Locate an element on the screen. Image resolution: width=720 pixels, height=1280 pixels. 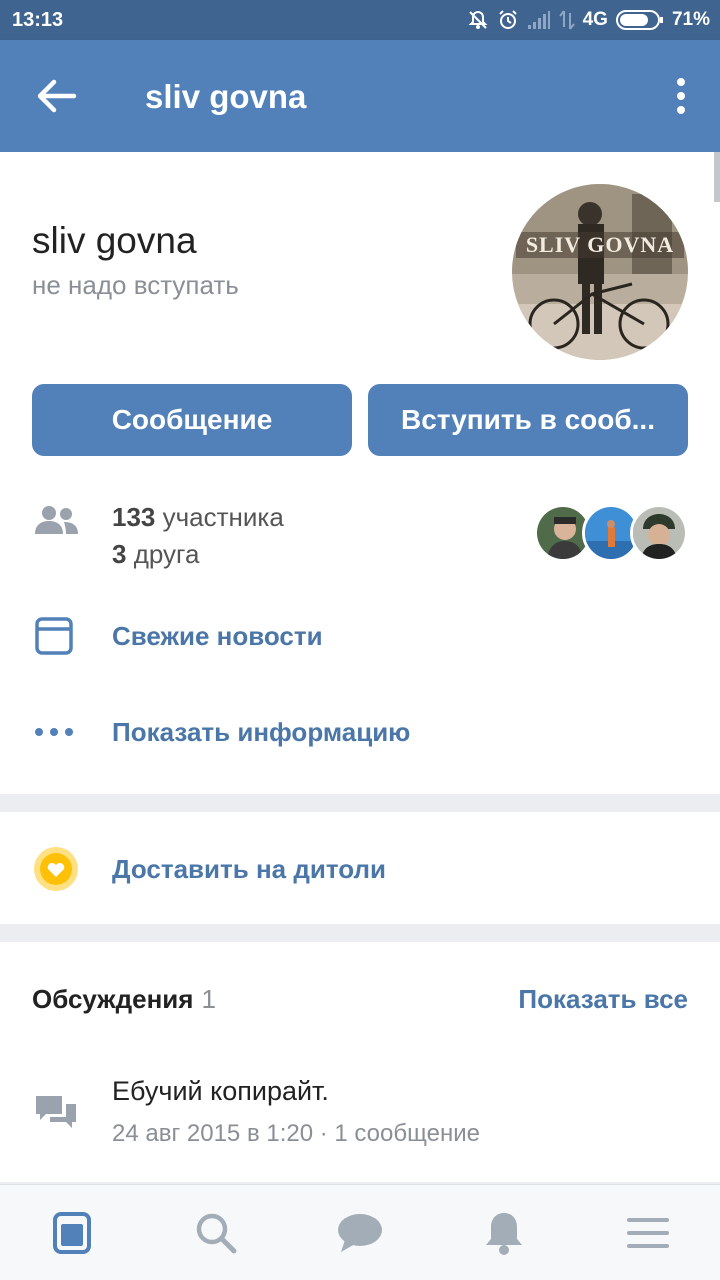
group-status: не надо вступать is located at coordinates (135, 285).